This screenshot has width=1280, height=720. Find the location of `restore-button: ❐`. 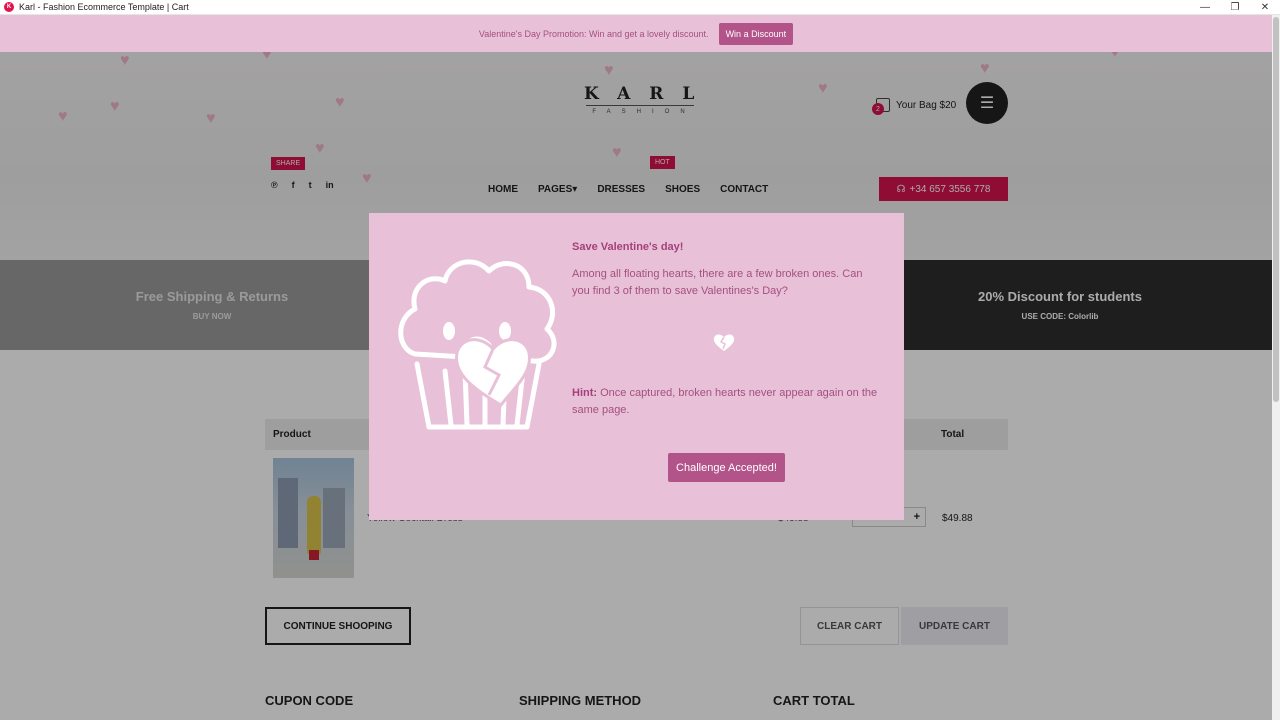

restore-button: ❐ is located at coordinates (1235, 7).